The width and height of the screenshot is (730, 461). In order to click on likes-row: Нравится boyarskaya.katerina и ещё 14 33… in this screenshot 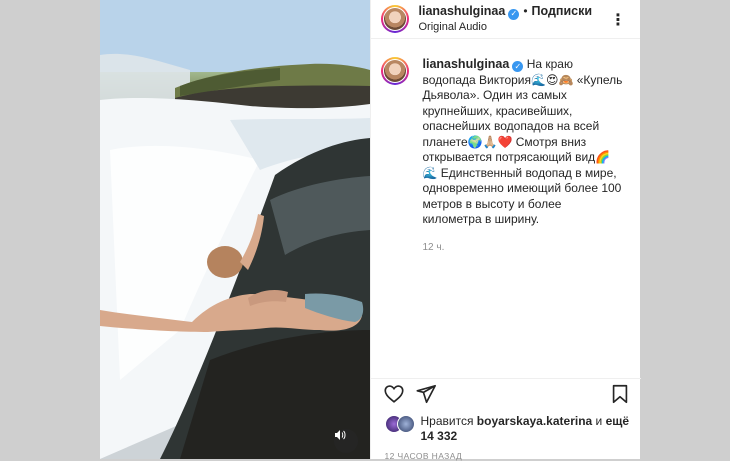, I will do `click(507, 429)`.